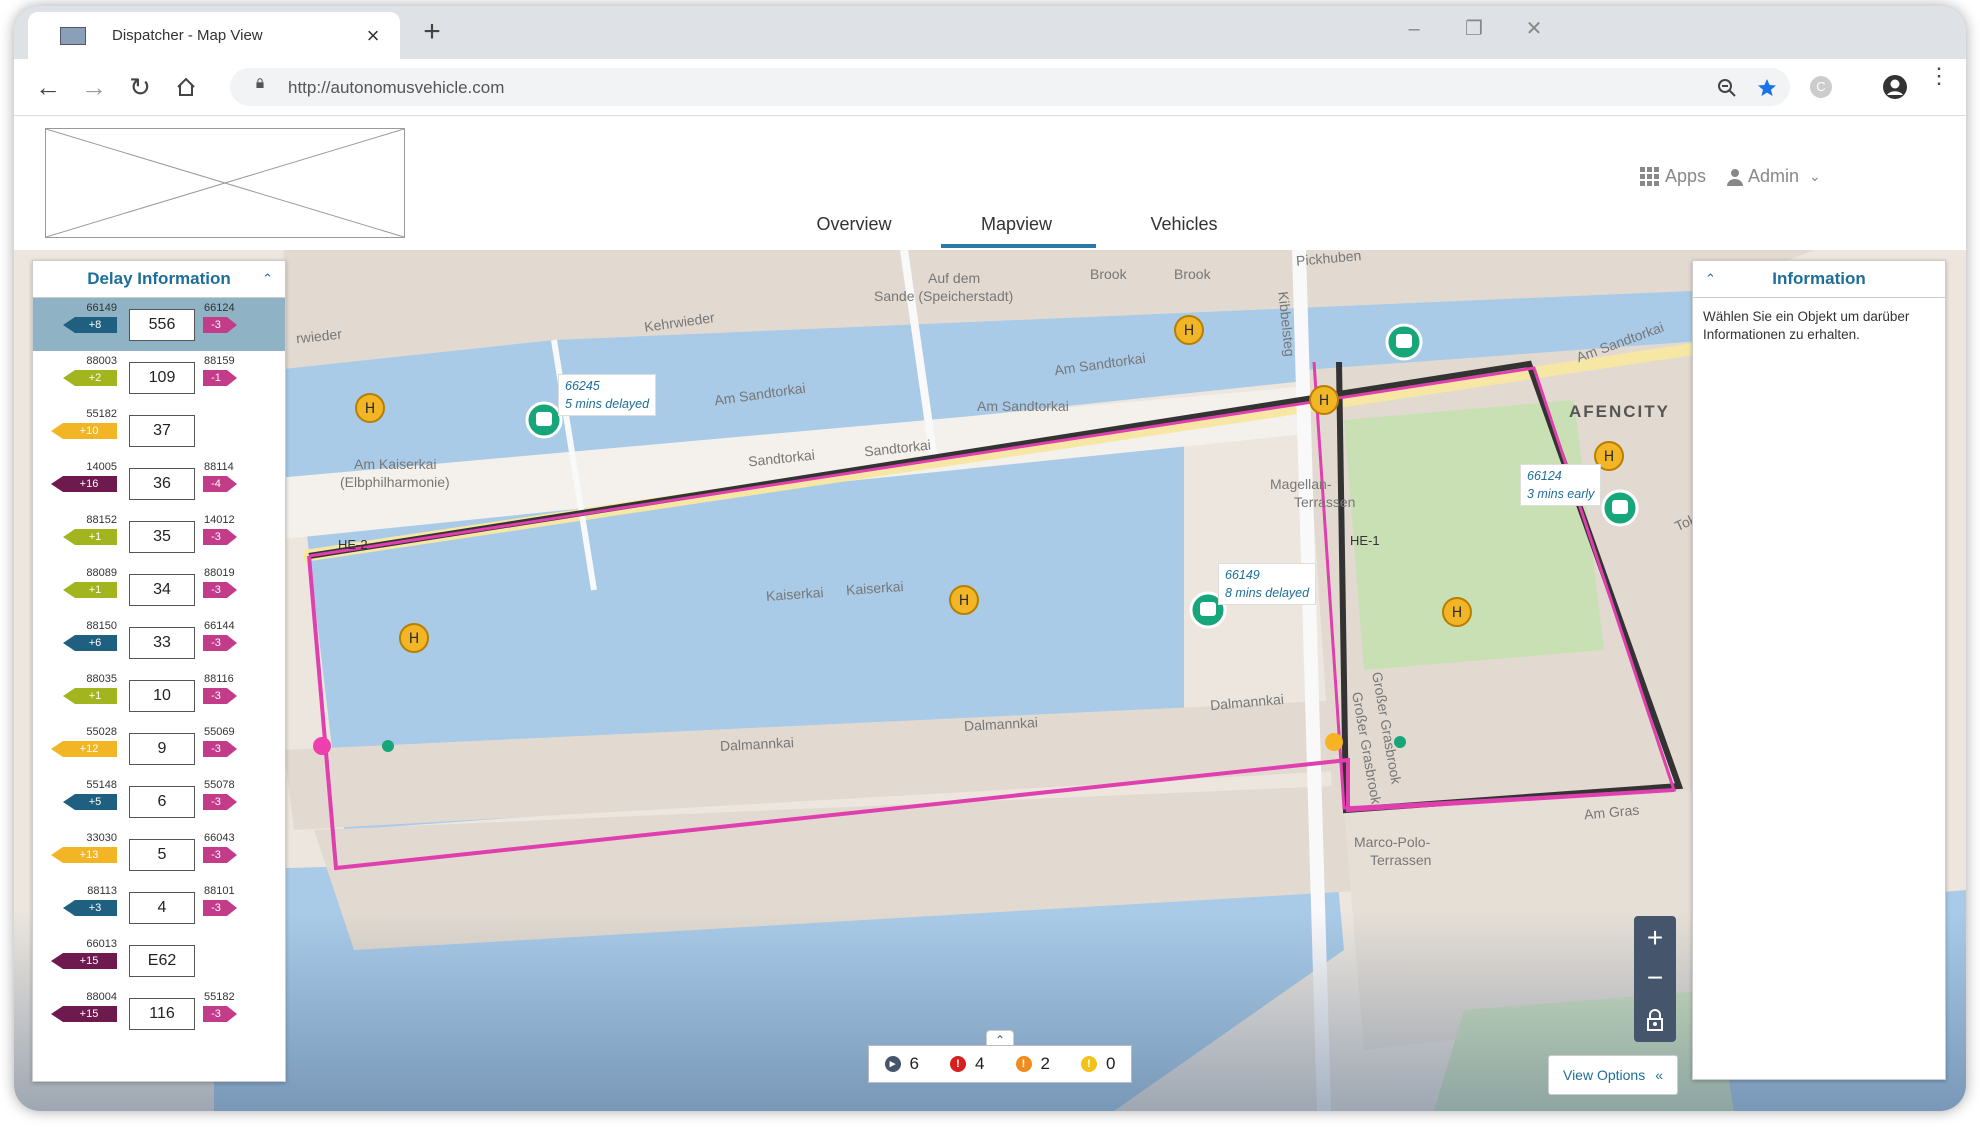  Describe the element at coordinates (186, 87) in the screenshot. I see `home-icon` at that location.